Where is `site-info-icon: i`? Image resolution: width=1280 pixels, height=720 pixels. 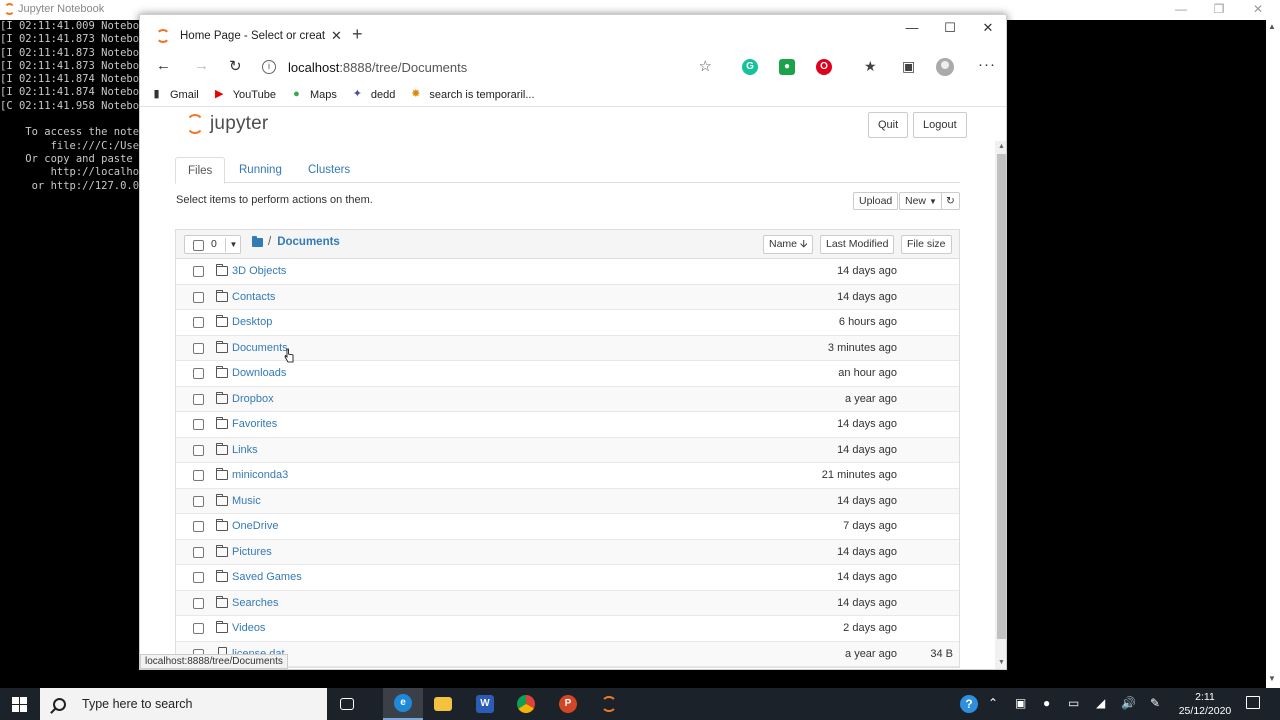
site-info-icon: i is located at coordinates (269, 67).